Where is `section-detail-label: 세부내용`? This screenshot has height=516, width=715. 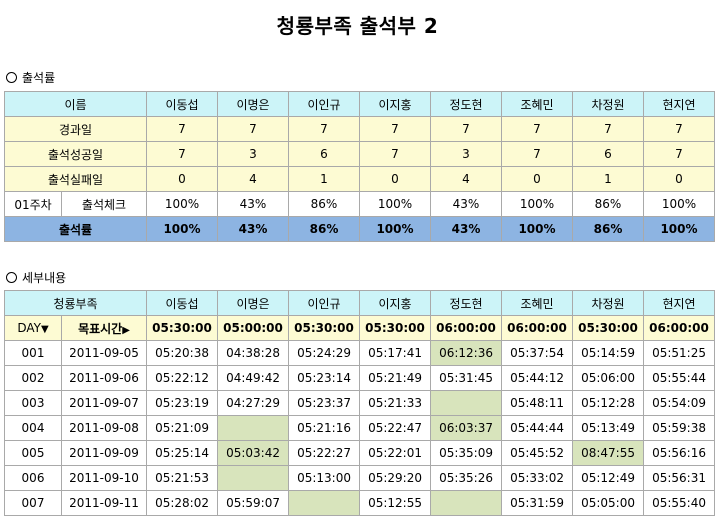
section-detail-label: 세부내용 is located at coordinates (36, 277).